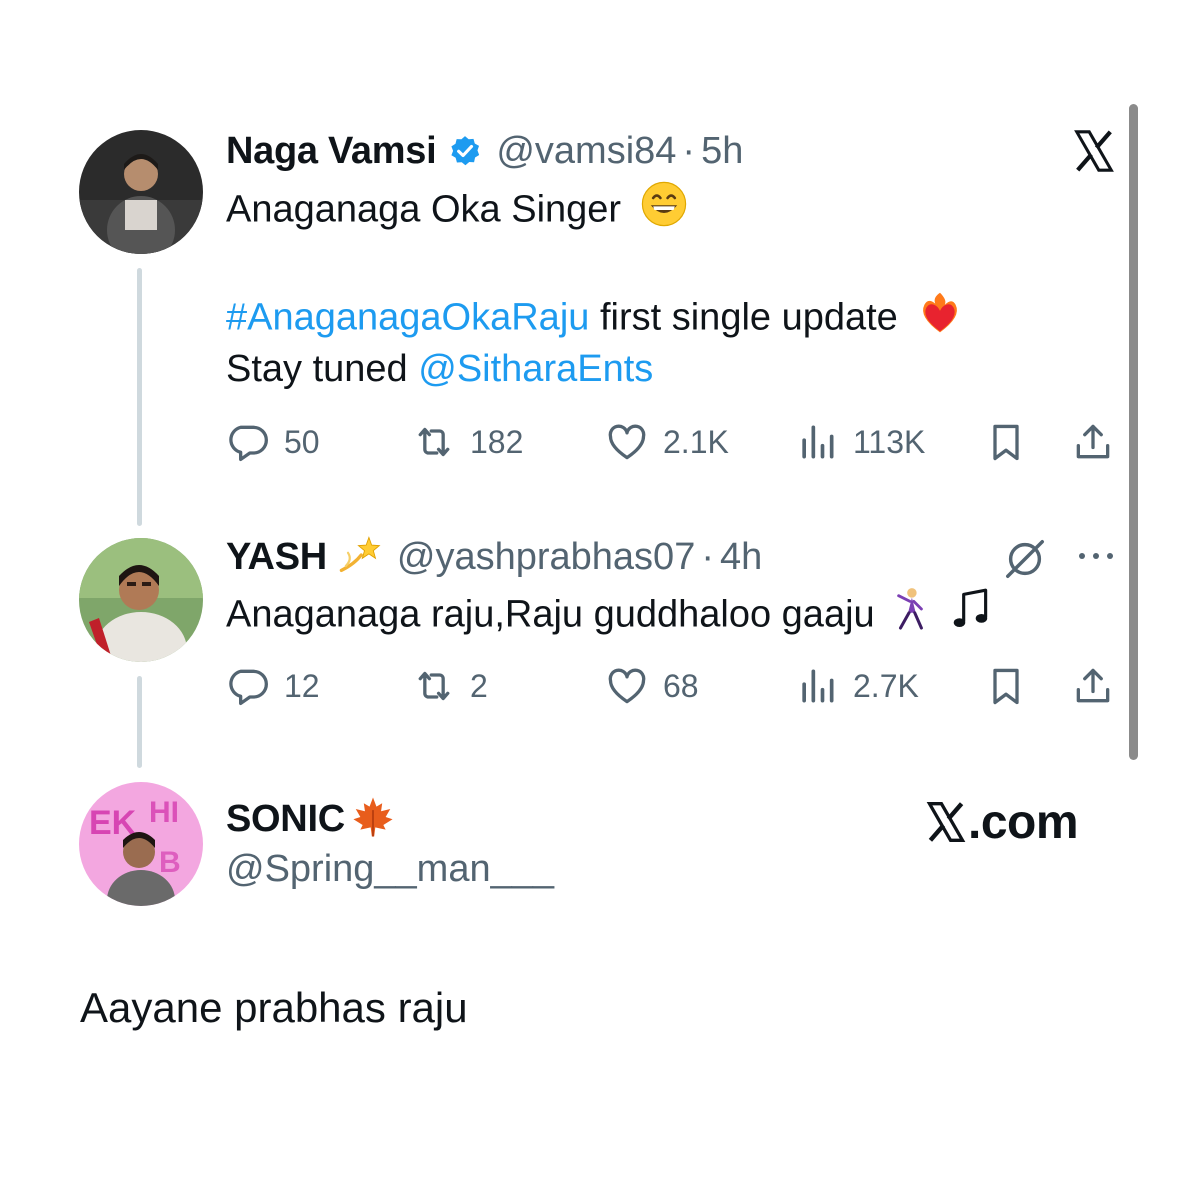 This screenshot has width=1200, height=1200. Describe the element at coordinates (586, 151) in the screenshot. I see `handle: @vamsi84` at that location.